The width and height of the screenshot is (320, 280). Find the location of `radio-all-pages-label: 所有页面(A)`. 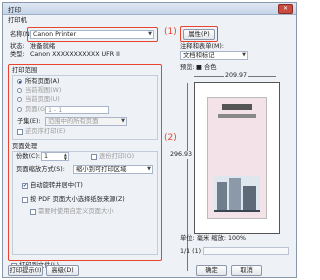

radio-all-pages-label: 所有页面(A) is located at coordinates (42, 81).